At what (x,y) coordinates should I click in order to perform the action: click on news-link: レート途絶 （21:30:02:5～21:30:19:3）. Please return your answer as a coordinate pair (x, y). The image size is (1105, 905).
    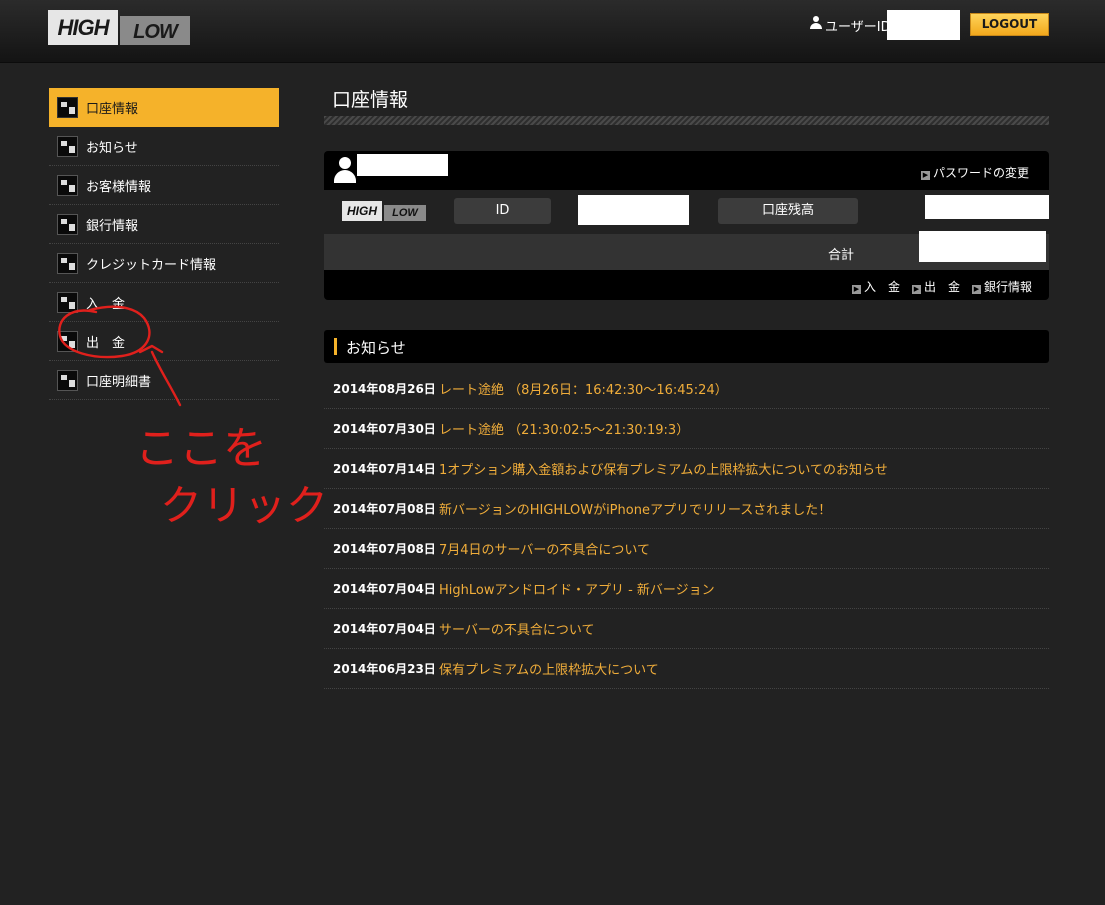
    Looking at the image, I should click on (564, 428).